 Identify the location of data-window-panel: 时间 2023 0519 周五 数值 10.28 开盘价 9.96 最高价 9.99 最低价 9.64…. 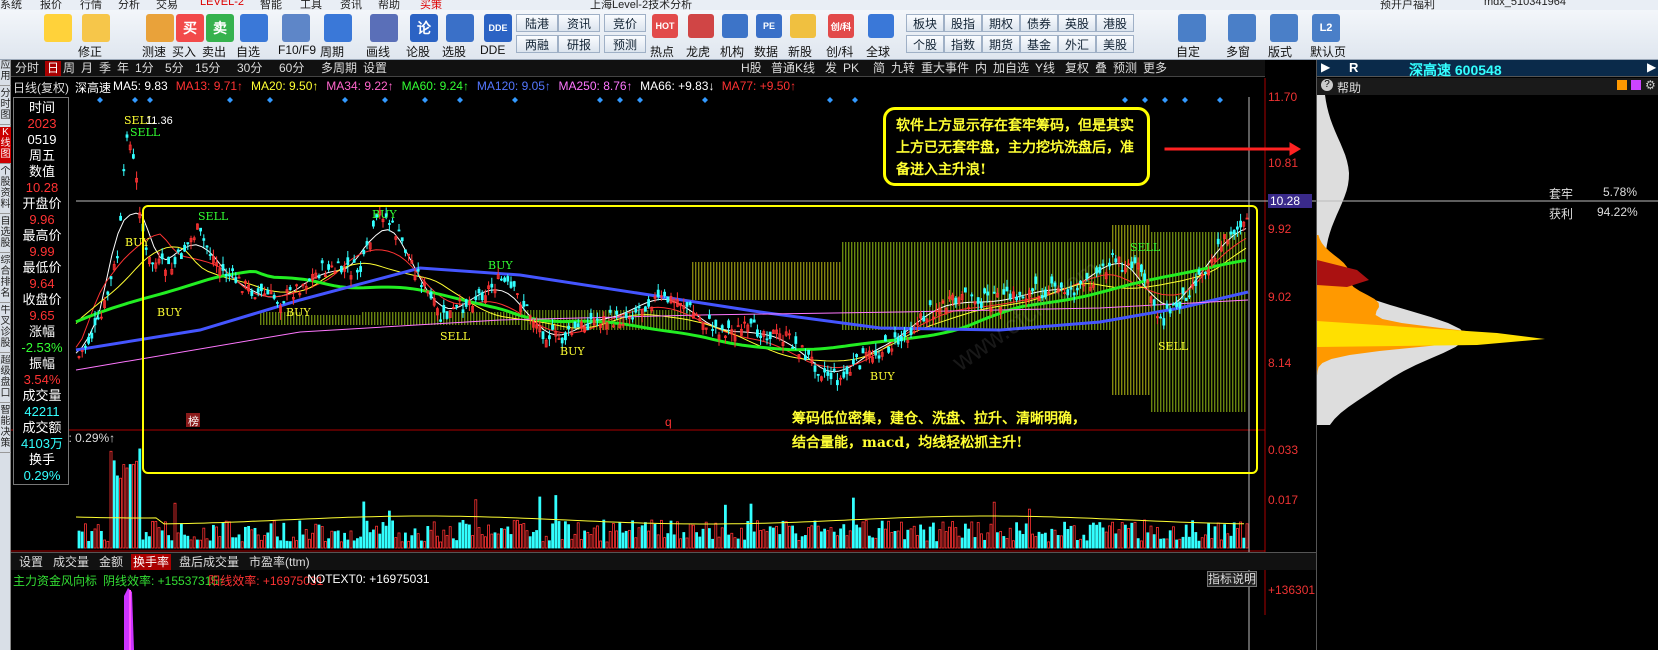
(41, 291).